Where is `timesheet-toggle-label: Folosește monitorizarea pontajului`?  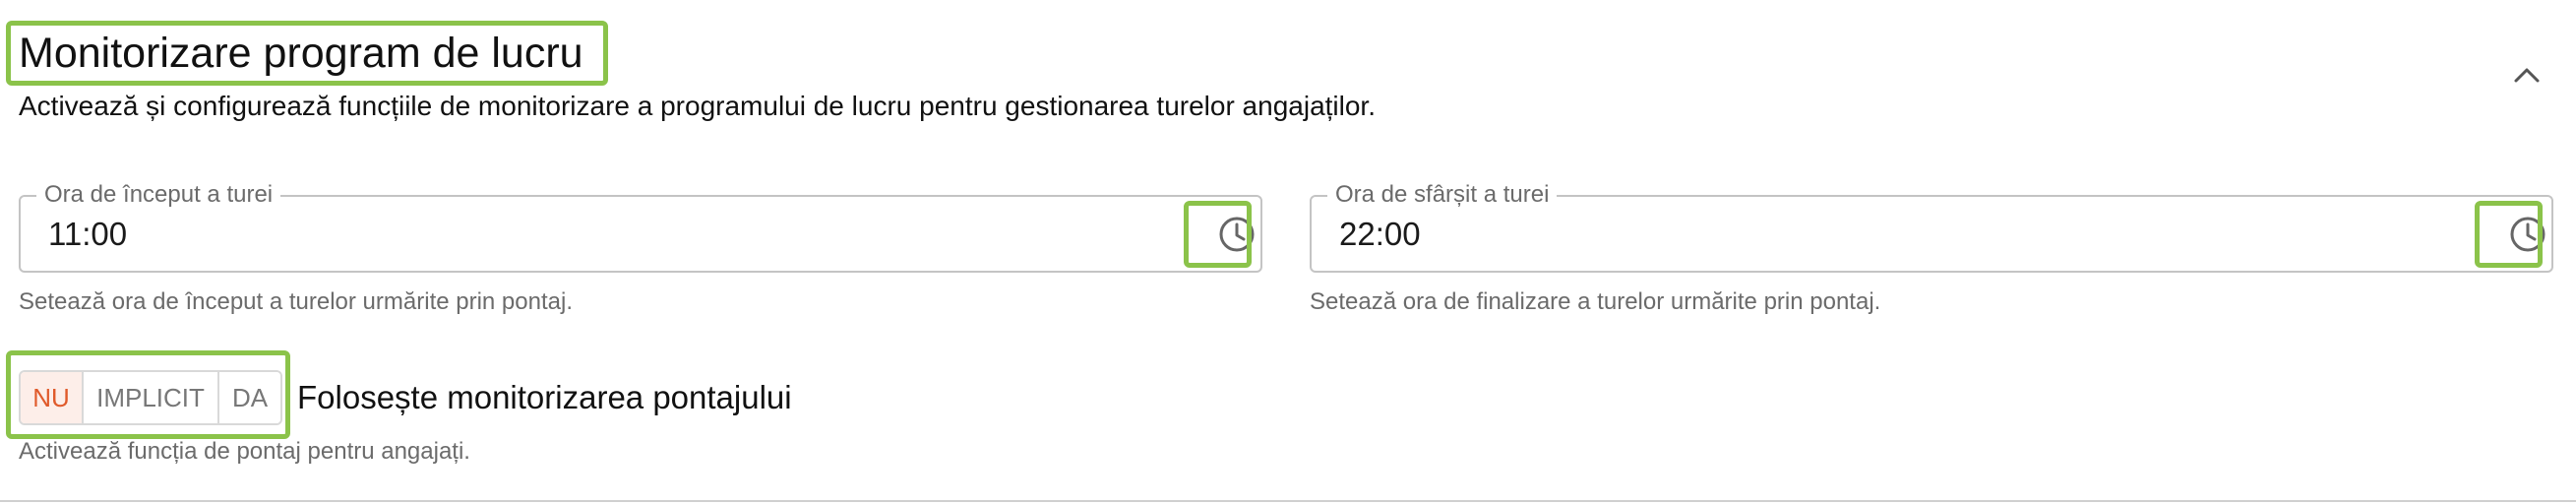 timesheet-toggle-label: Folosește monitorizarea pontajului is located at coordinates (544, 397).